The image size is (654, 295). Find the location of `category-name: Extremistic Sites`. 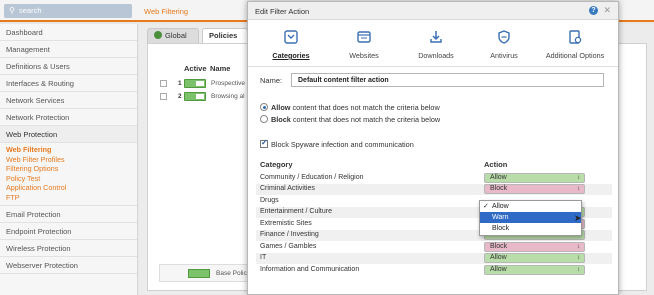

category-name: Extremistic Sites is located at coordinates (286, 223).